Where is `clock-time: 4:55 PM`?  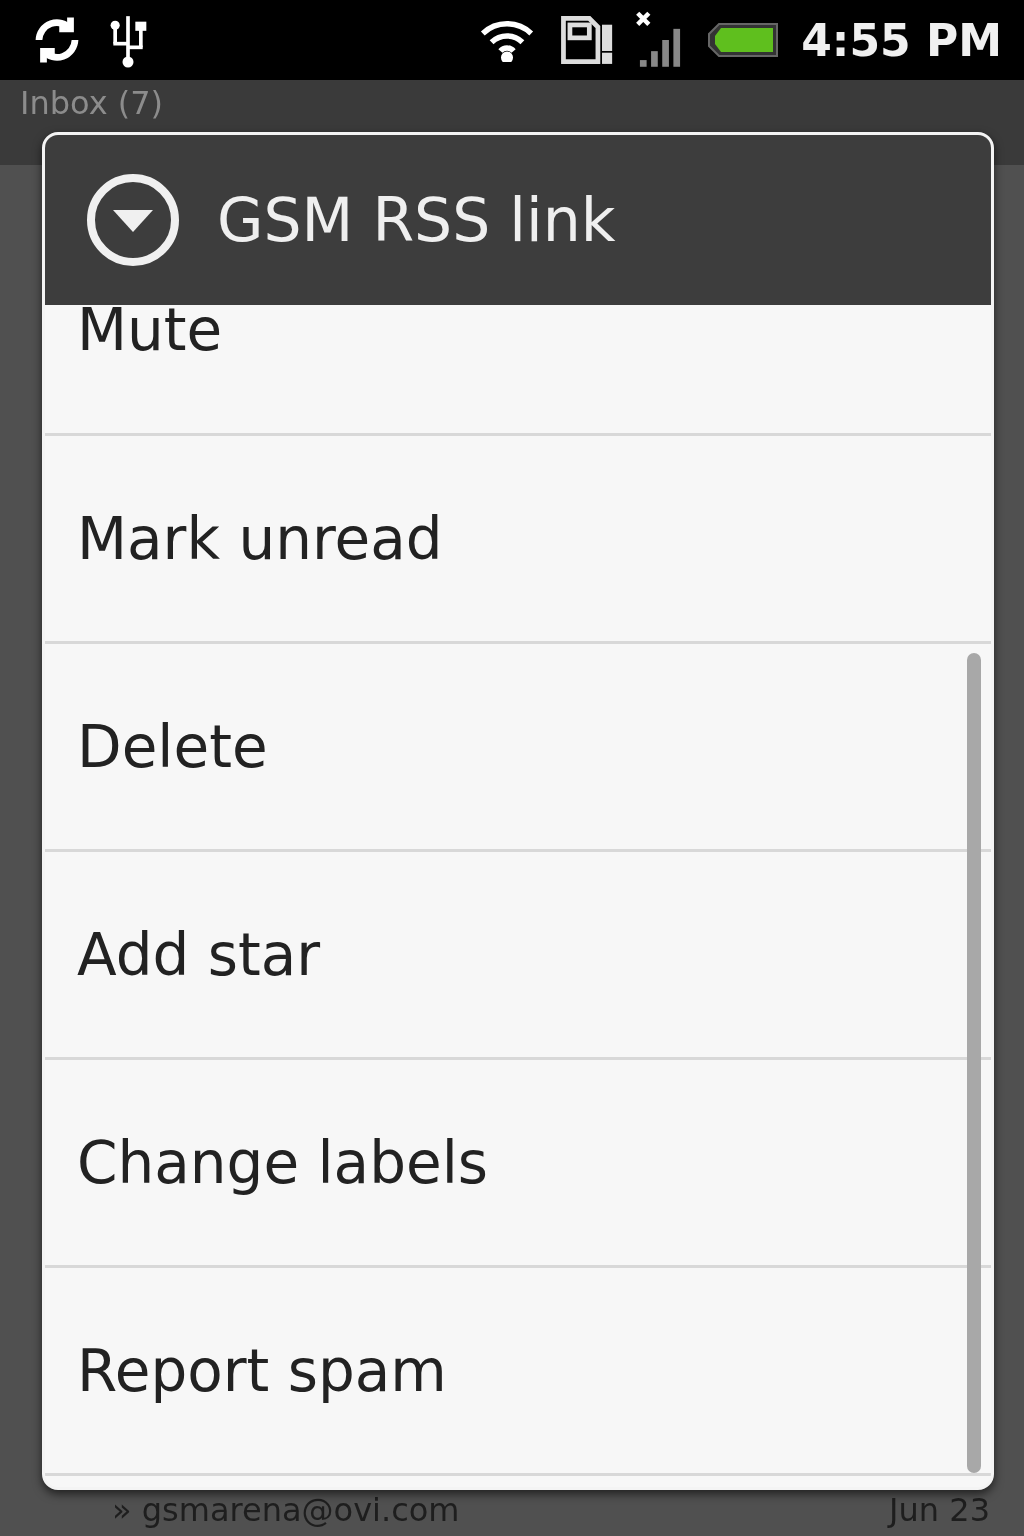
clock-time: 4:55 PM is located at coordinates (901, 40).